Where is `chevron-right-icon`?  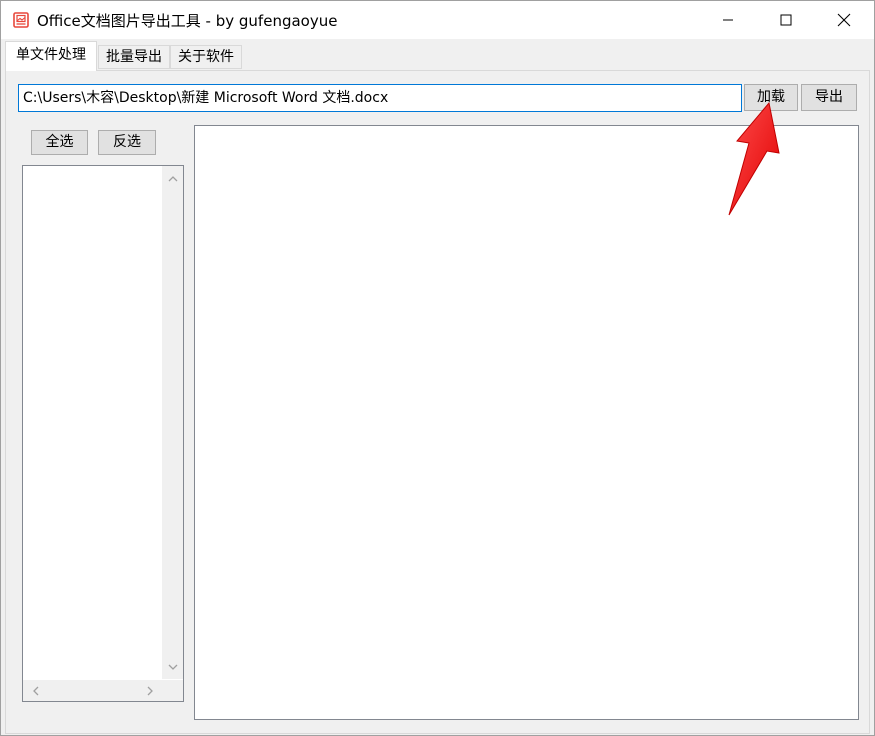 chevron-right-icon is located at coordinates (149, 690).